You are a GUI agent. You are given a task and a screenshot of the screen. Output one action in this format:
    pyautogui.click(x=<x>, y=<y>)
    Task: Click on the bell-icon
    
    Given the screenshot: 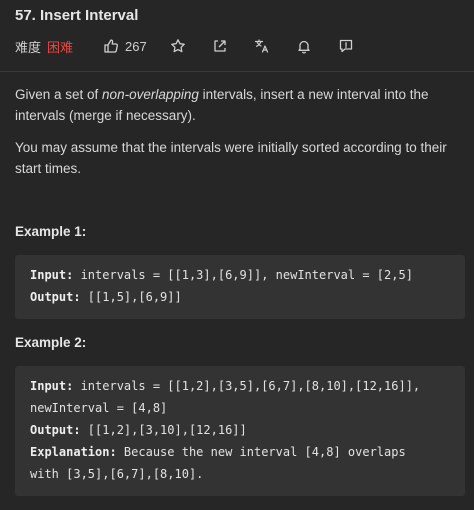 What is the action you would take?
    pyautogui.click(x=304, y=46)
    